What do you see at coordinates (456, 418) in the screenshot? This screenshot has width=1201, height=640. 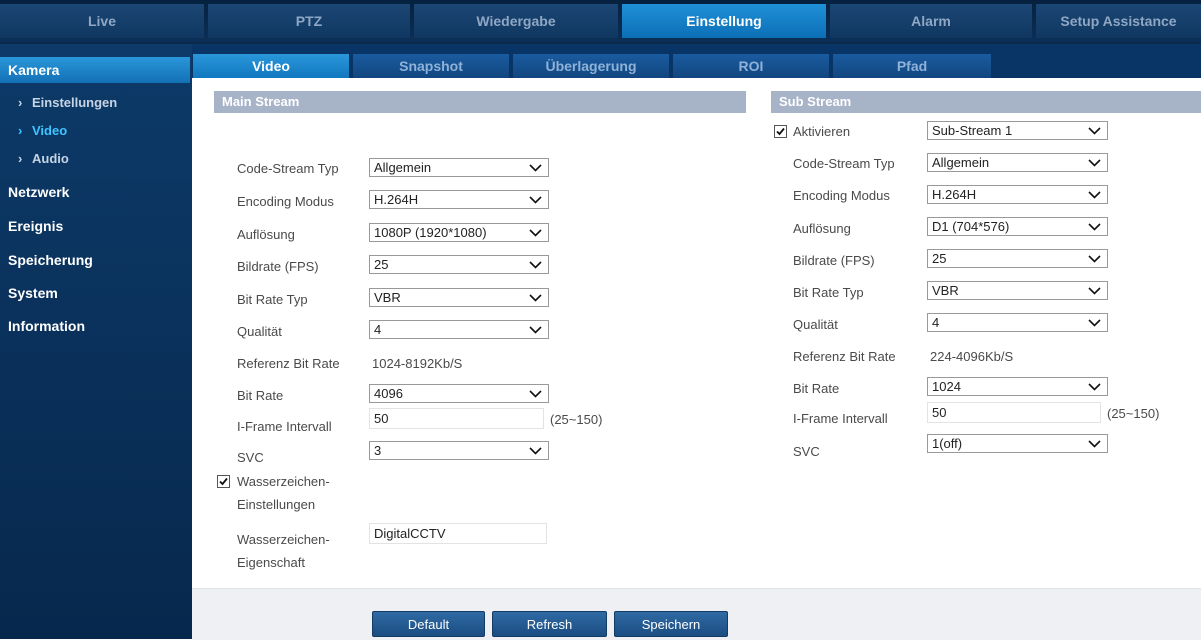 I see `iframe-intervall-input: 50` at bounding box center [456, 418].